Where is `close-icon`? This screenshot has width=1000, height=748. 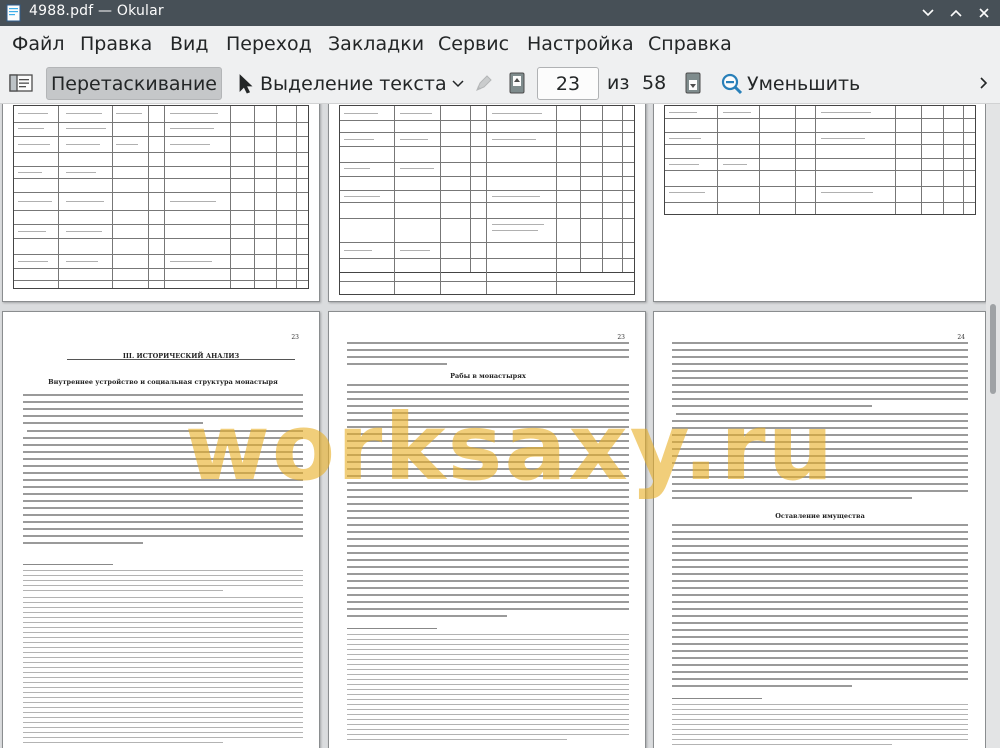
close-icon is located at coordinates (984, 13).